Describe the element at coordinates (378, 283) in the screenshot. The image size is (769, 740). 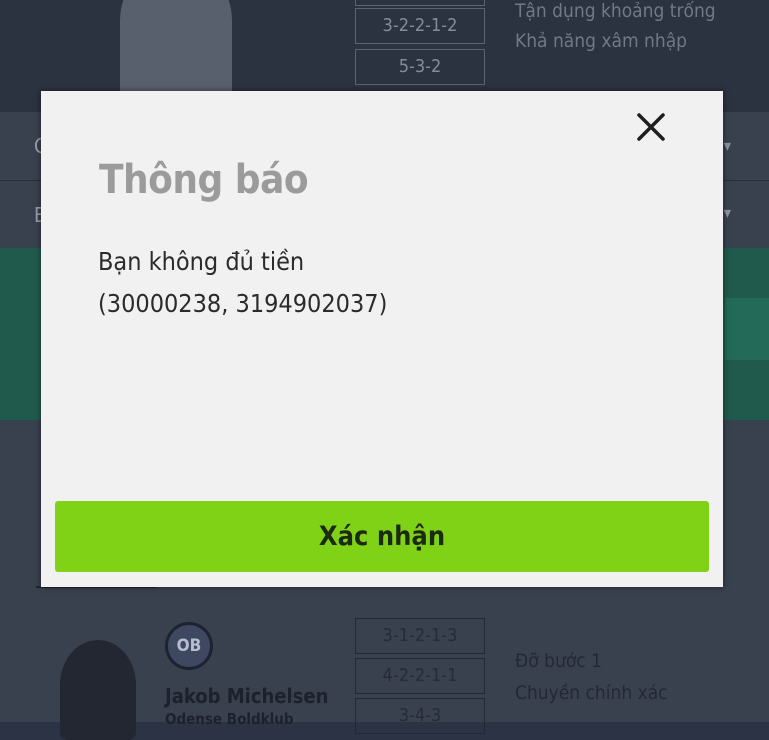
I see `dialog-message: Bạn không đủ tiền (30000238, 3194902037)` at that location.